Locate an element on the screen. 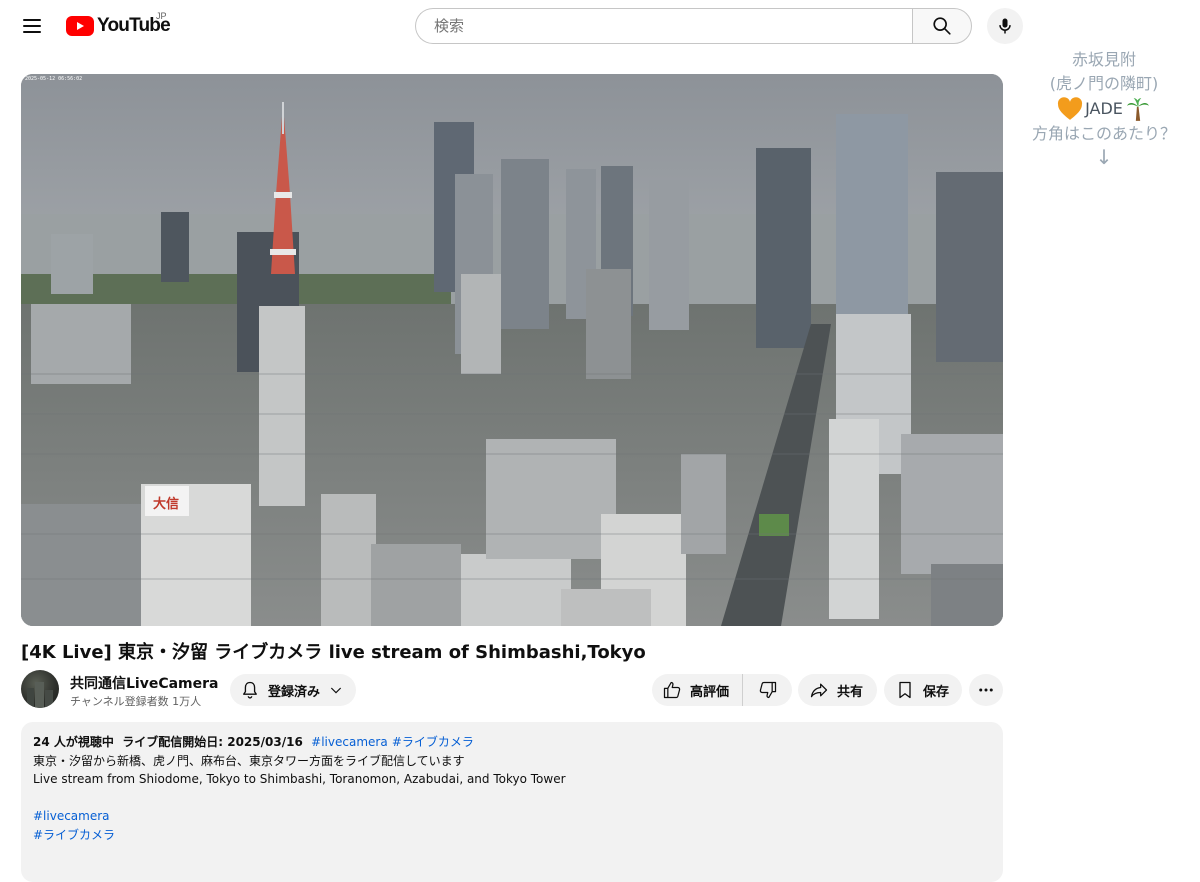 The image size is (1200, 882). voice-search-button is located at coordinates (1005, 26).